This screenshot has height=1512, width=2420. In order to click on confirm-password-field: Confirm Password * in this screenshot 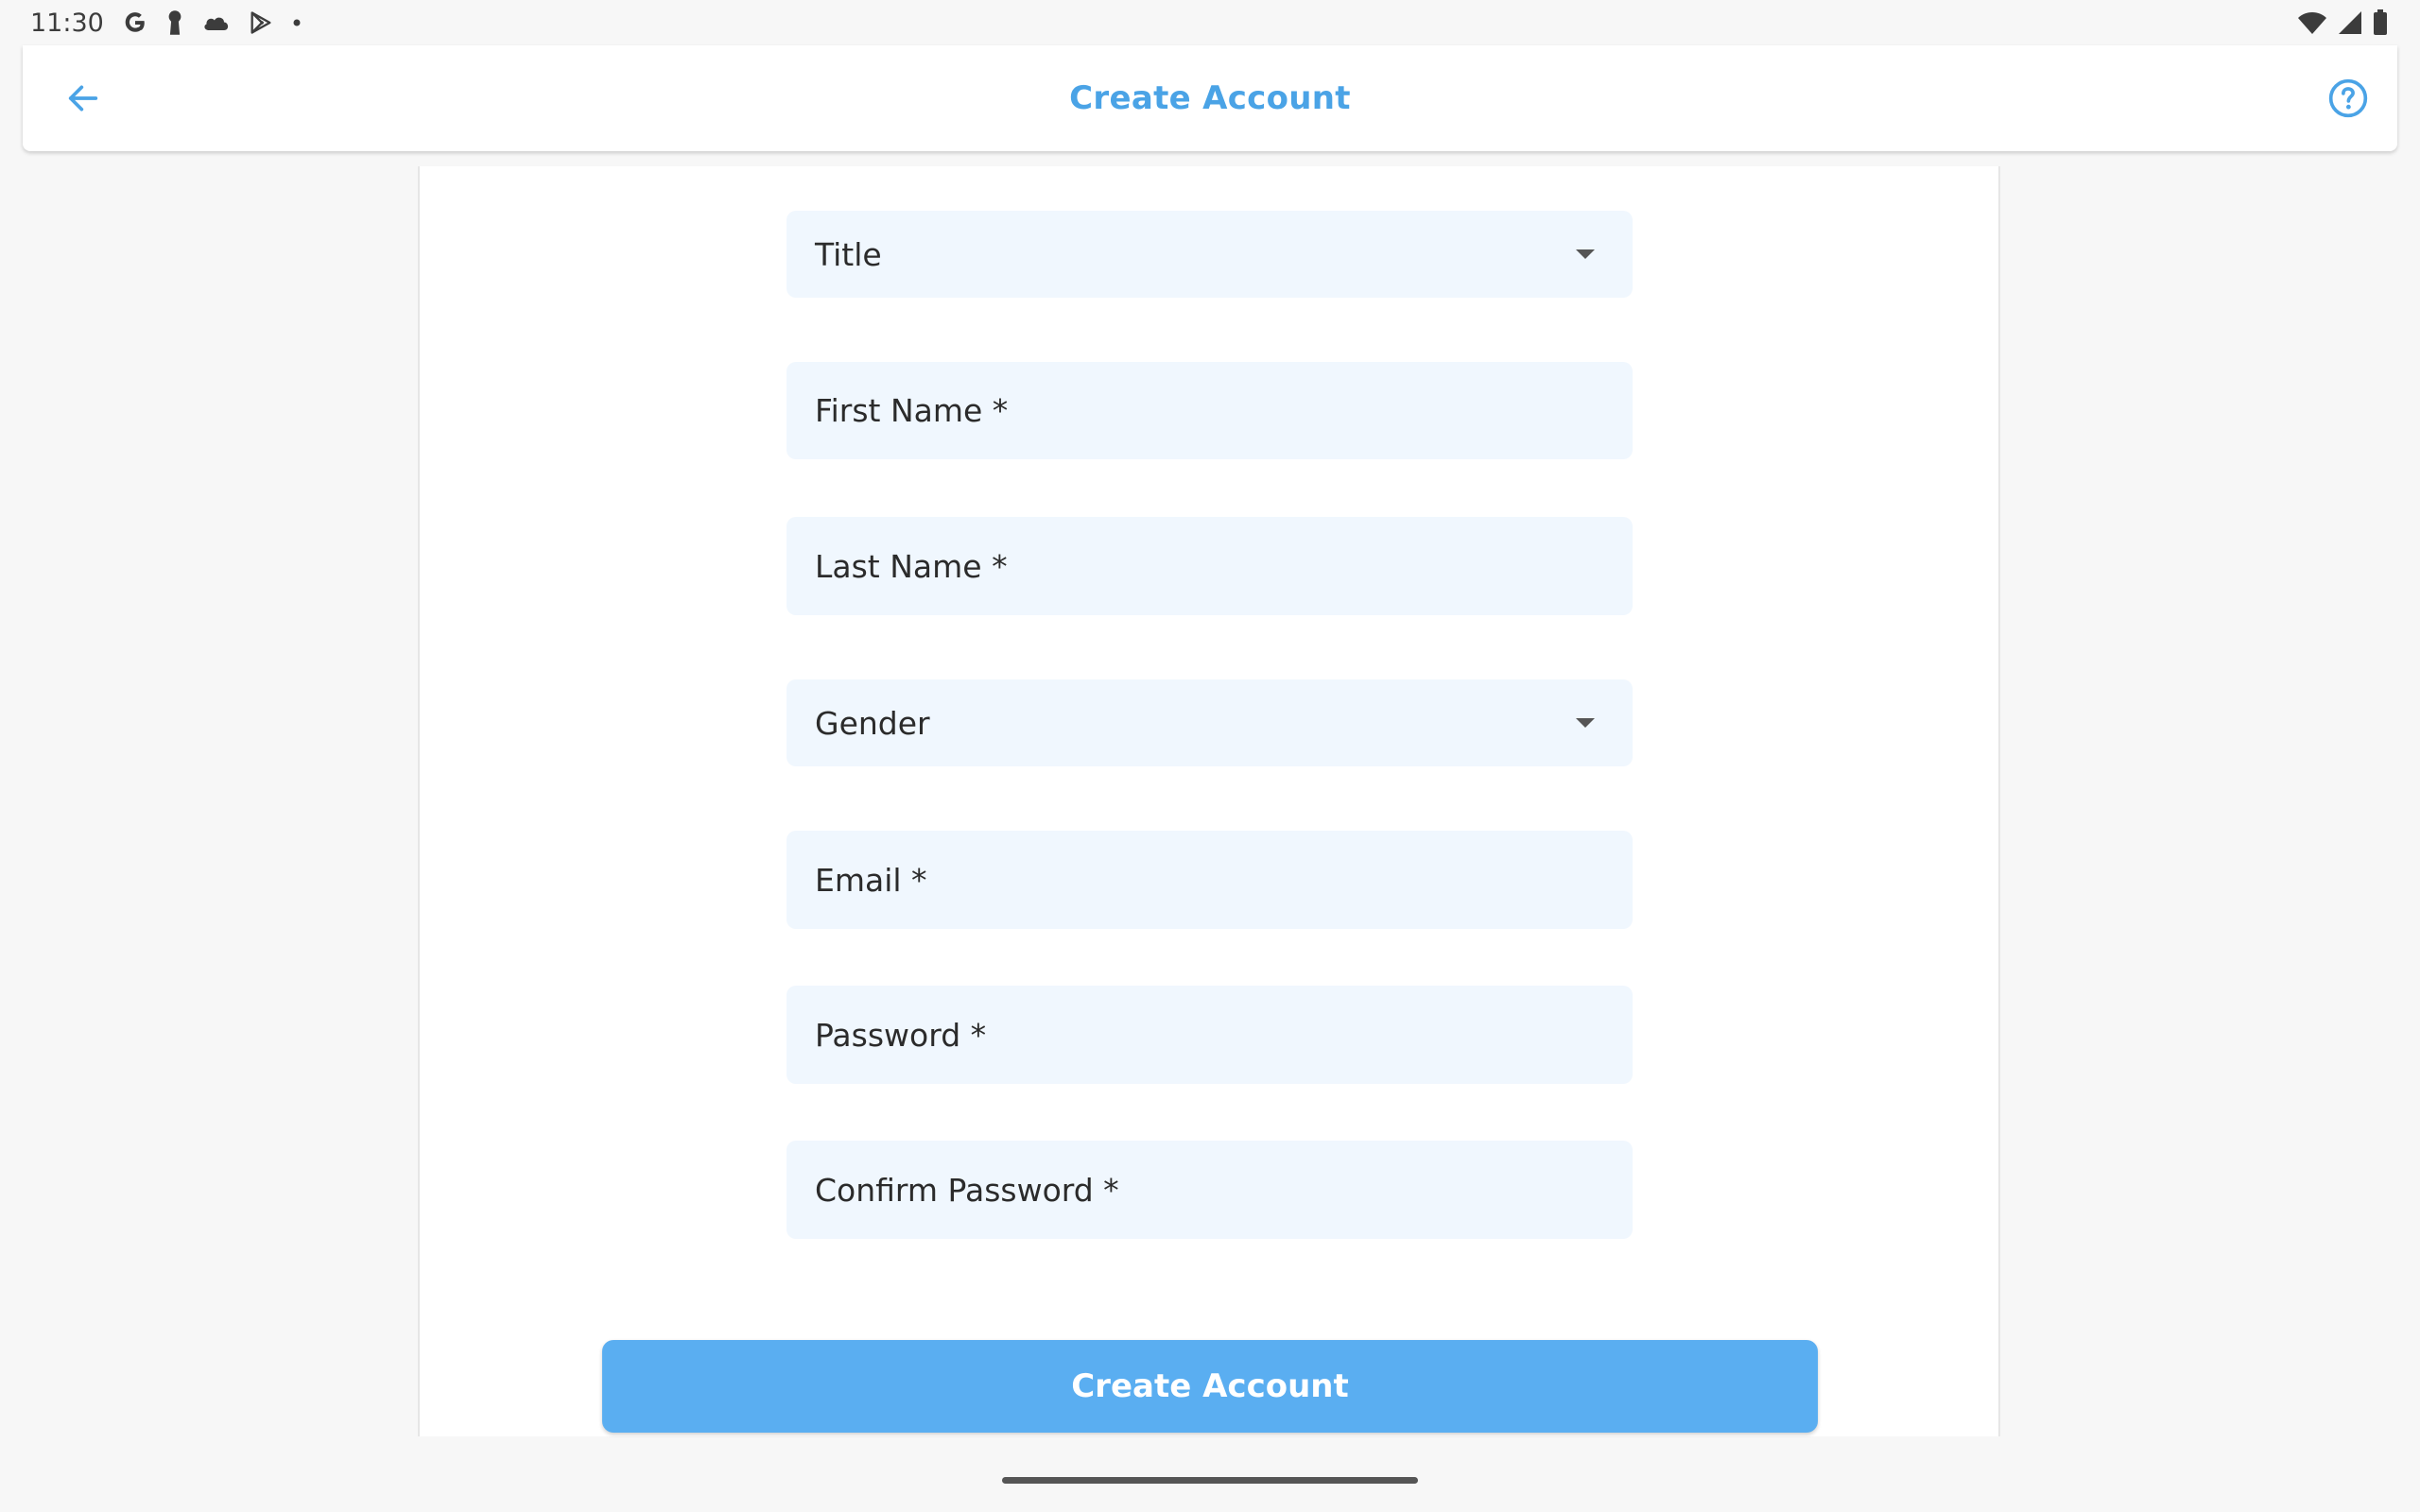, I will do `click(1210, 1190)`.